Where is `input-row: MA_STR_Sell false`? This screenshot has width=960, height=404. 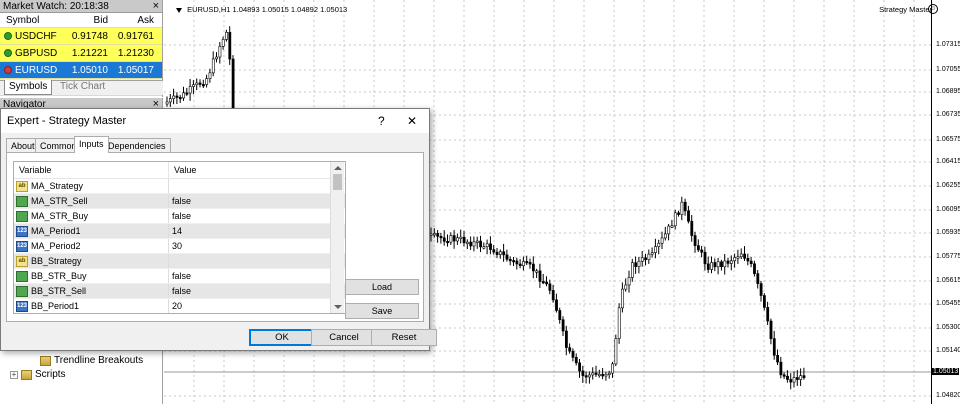 input-row: MA_STR_Sell false is located at coordinates (179, 201).